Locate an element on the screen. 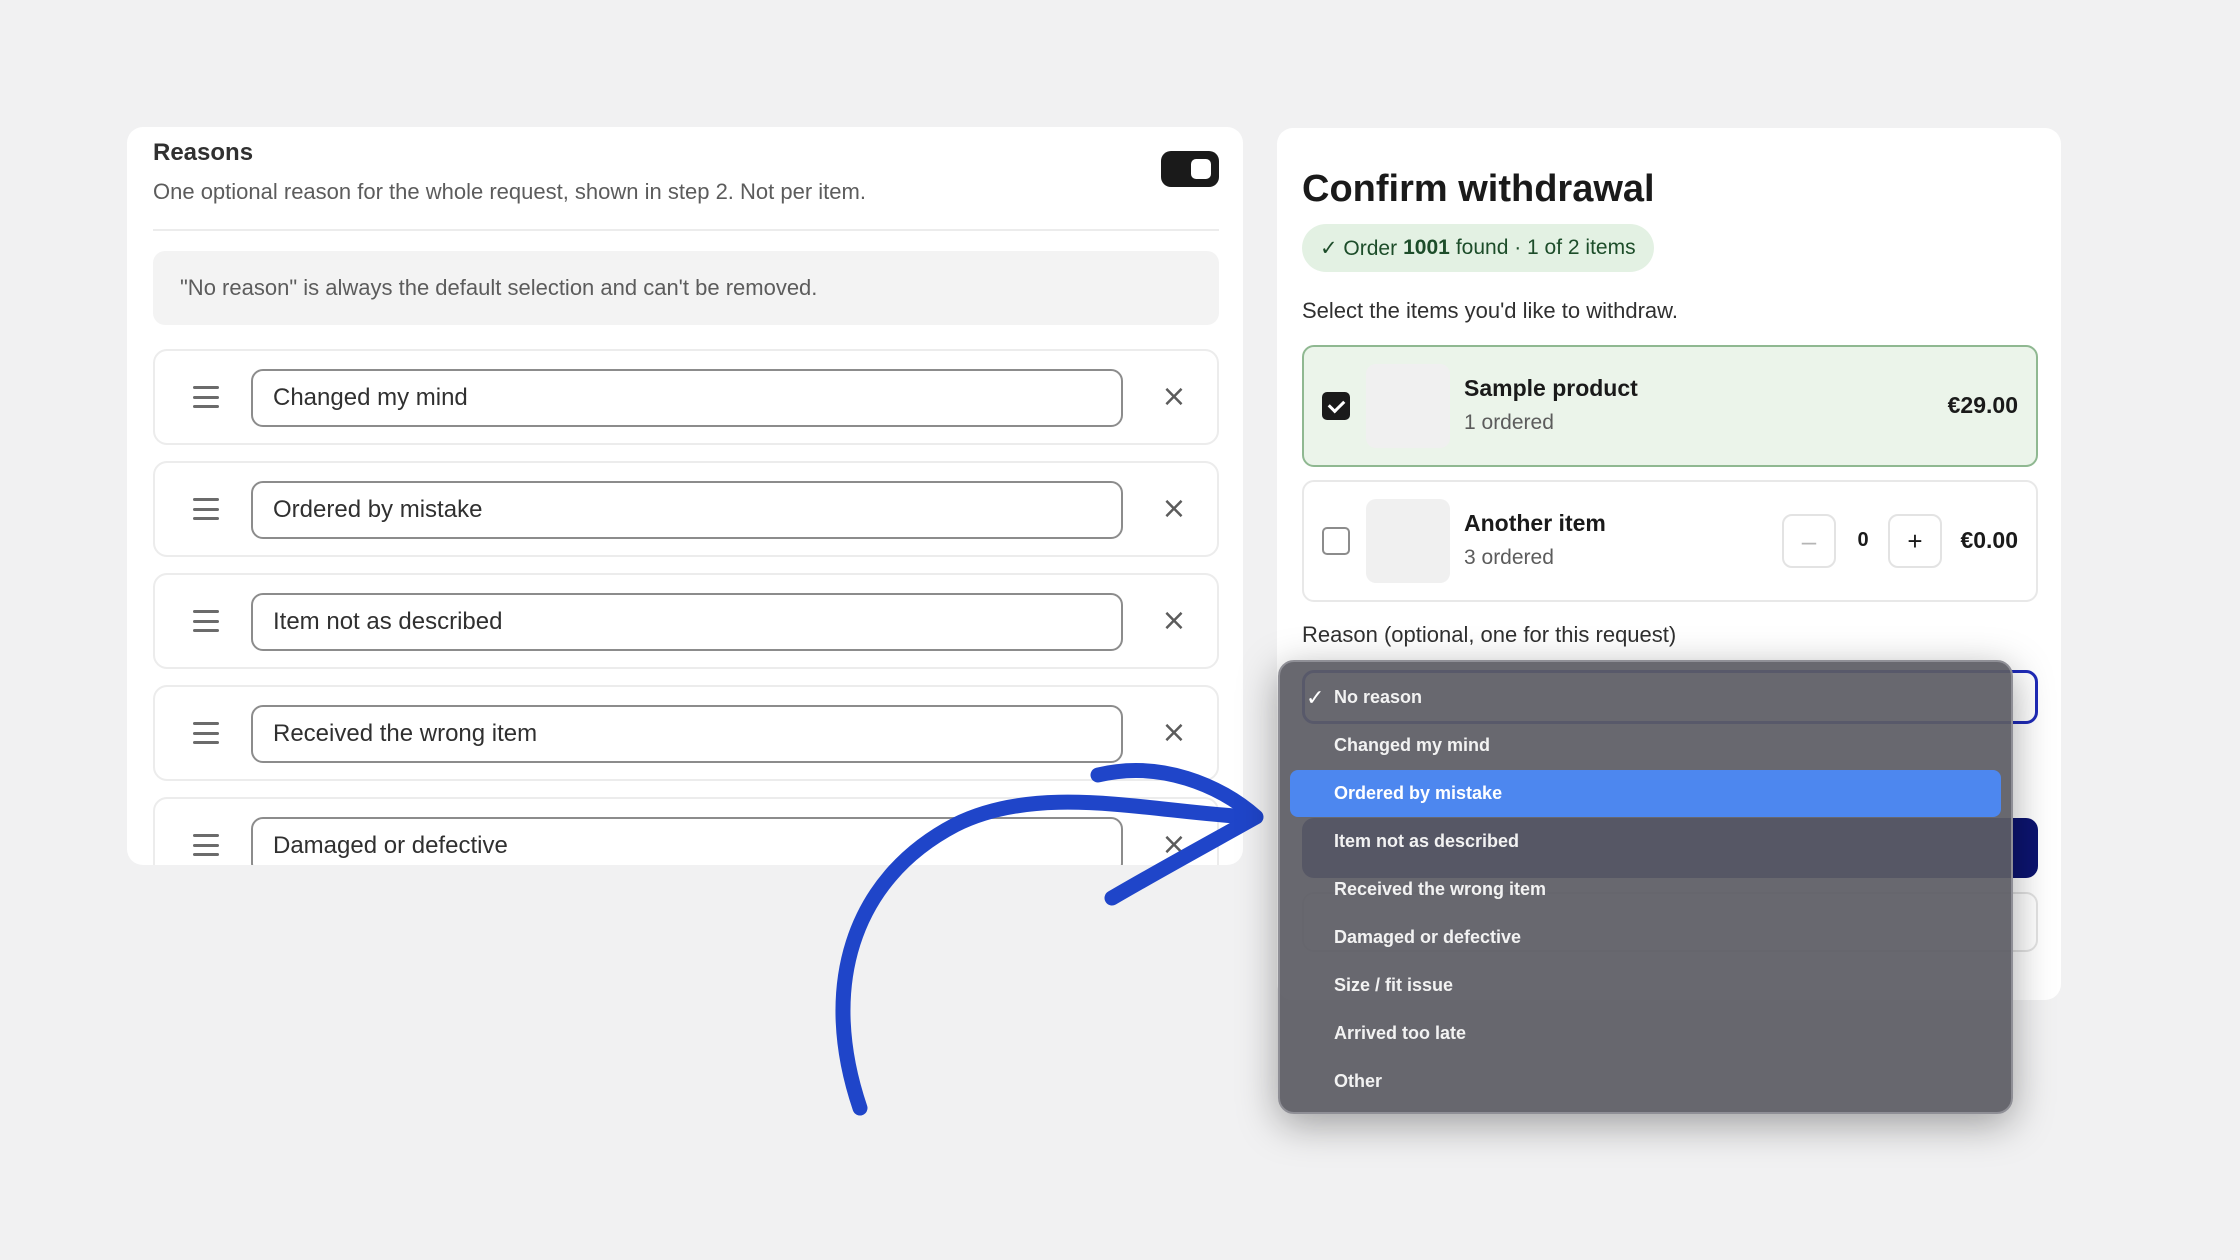  dropdown-option: Received the wrong item is located at coordinates (1645, 889).